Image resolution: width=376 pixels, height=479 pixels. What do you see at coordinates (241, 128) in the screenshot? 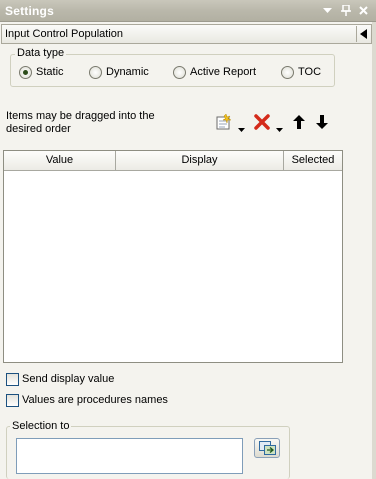
I see `new-item-dropdown-icon` at bounding box center [241, 128].